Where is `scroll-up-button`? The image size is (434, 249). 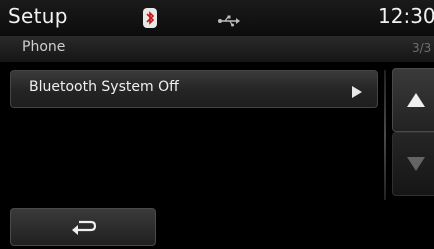 scroll-up-button is located at coordinates (413, 100).